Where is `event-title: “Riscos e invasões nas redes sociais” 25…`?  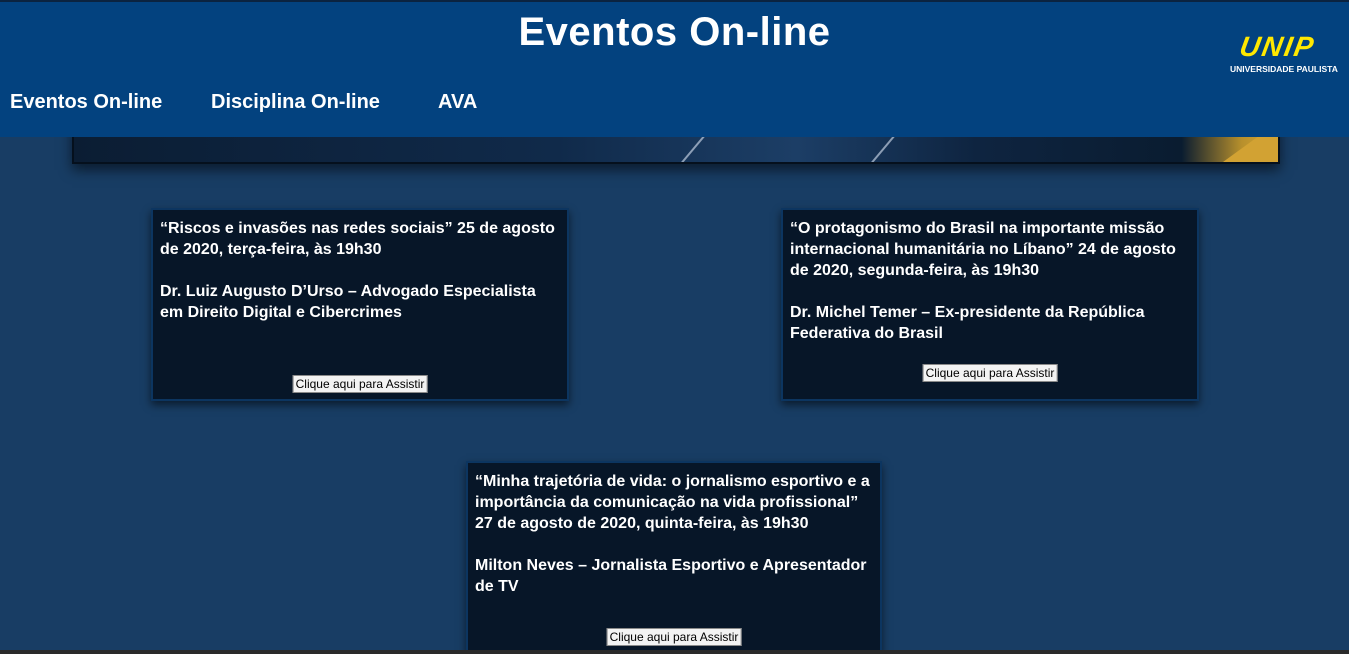 event-title: “Riscos e invasões nas redes sociais” 25… is located at coordinates (357, 239).